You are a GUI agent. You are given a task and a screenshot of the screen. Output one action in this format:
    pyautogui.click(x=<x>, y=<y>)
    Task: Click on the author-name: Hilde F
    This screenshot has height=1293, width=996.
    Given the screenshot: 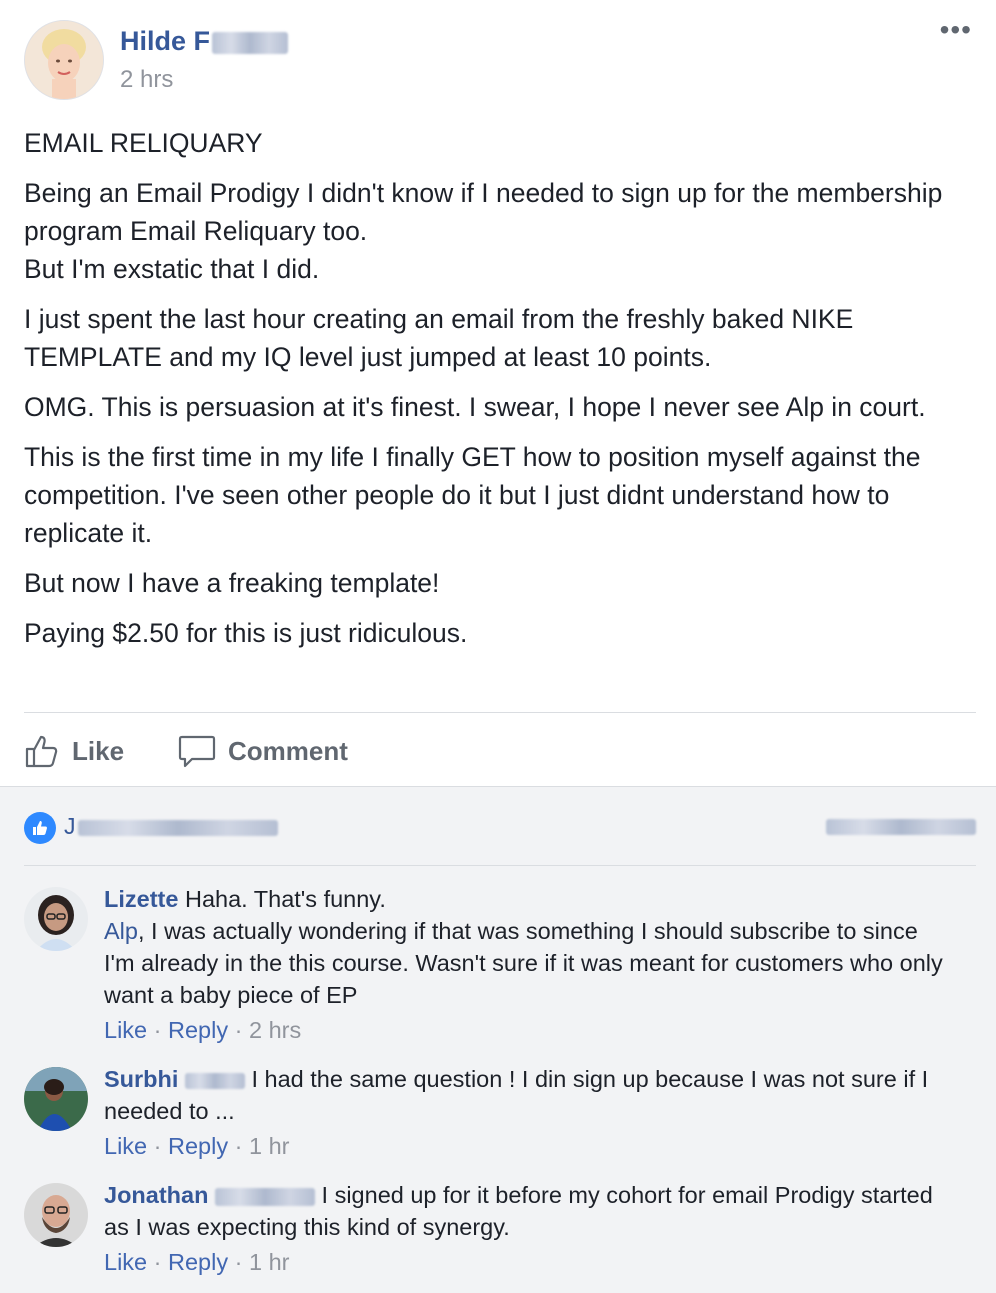 What is the action you would take?
    pyautogui.click(x=204, y=41)
    